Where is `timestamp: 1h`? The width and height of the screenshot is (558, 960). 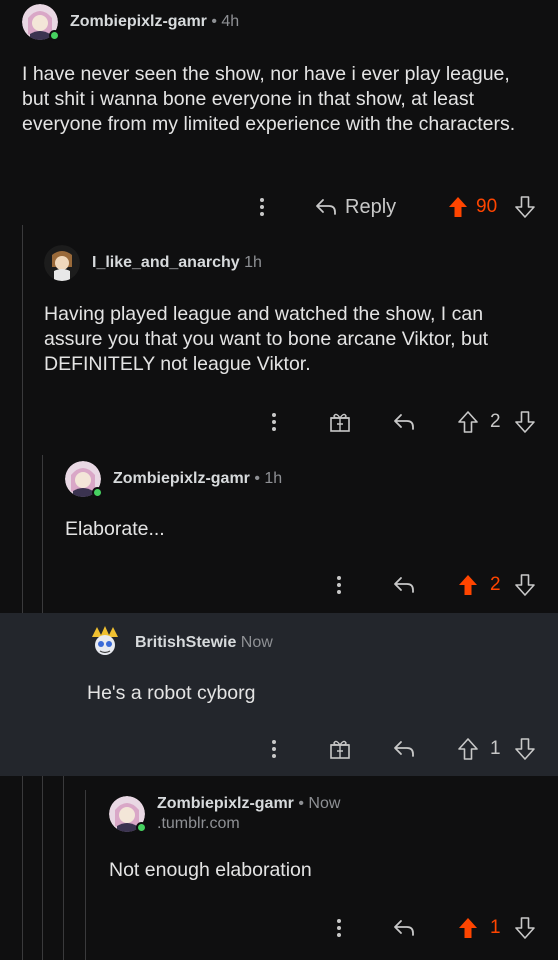
timestamp: 1h is located at coordinates (250, 262).